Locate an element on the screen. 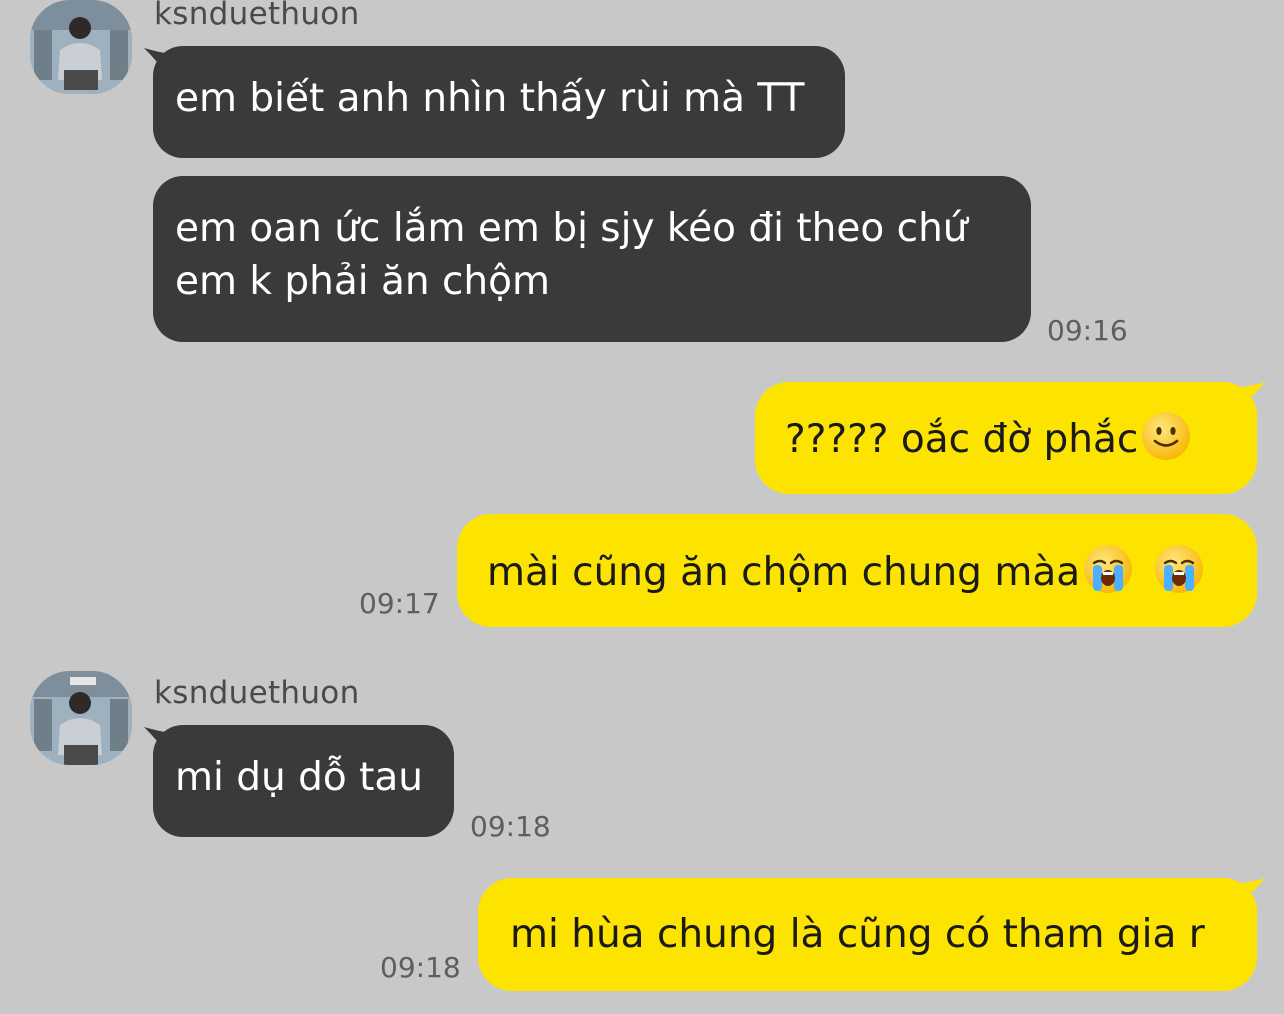 This screenshot has height=1014, width=1284. message-text: em biết anh nhìn thấy rùi mà TT is located at coordinates (490, 98).